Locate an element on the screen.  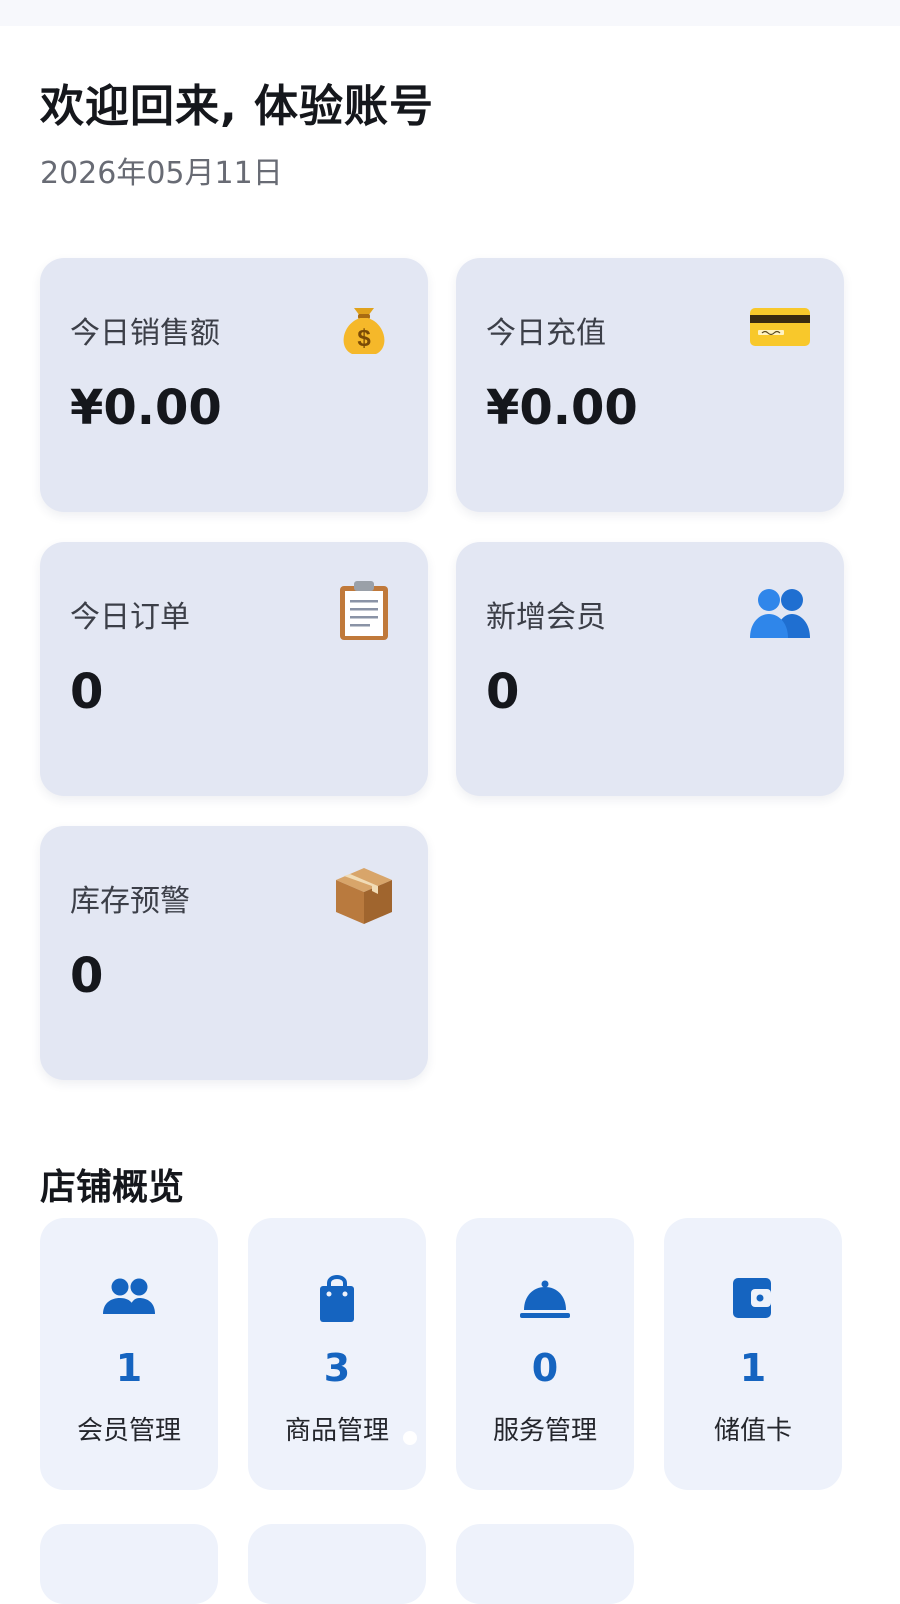
tile-label: 商品管理 is located at coordinates (336, 1431).